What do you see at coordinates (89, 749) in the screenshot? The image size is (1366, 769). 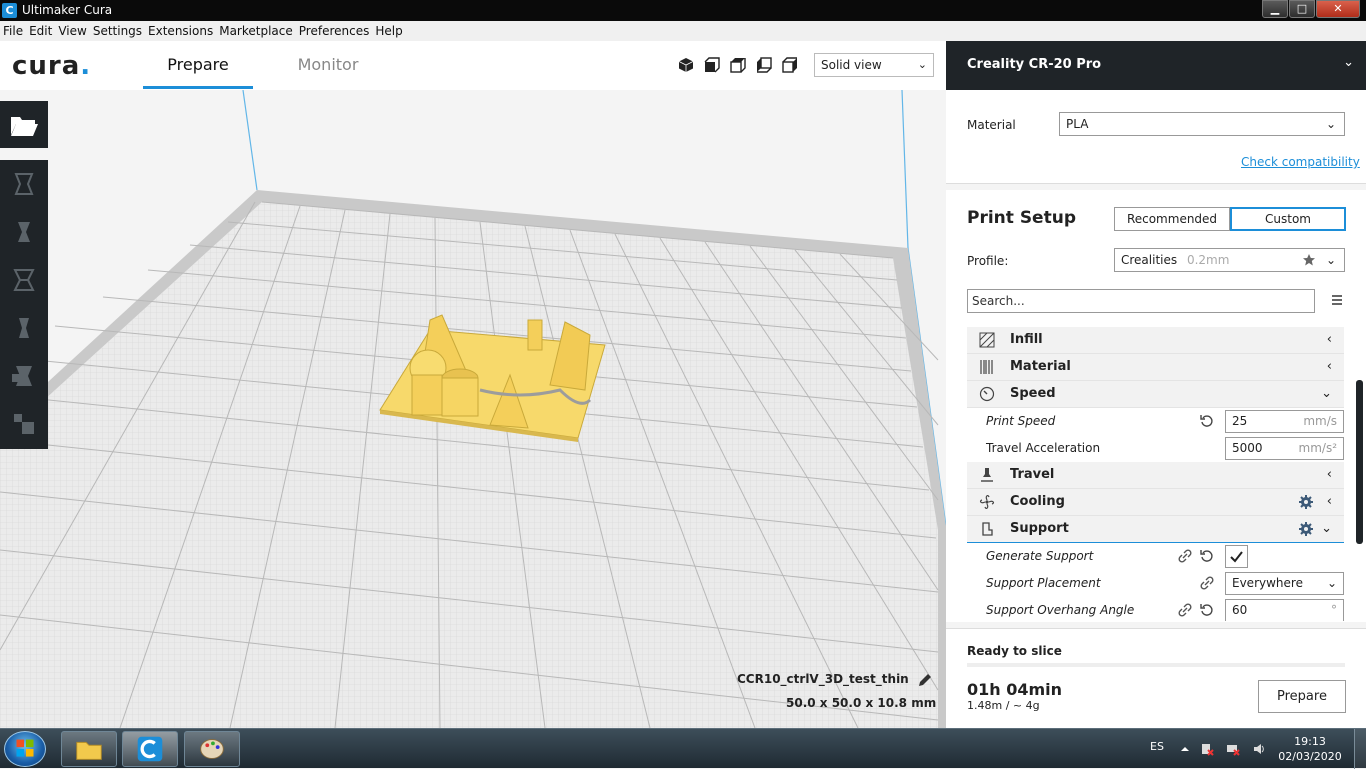 I see `taskbar-explorer` at bounding box center [89, 749].